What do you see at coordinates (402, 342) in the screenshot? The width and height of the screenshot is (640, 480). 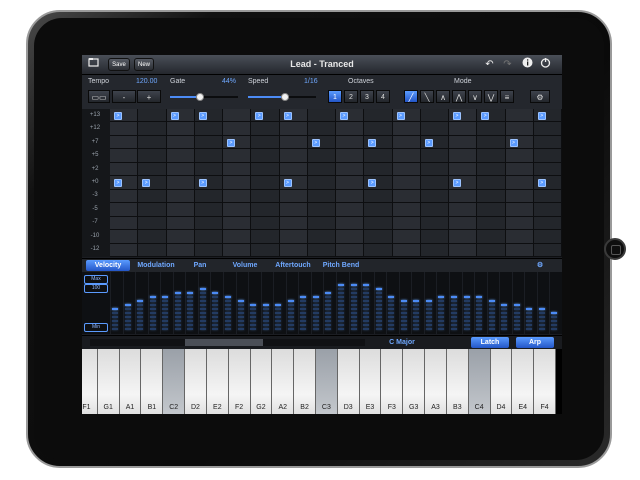 I see `scale-selector: C Major` at bounding box center [402, 342].